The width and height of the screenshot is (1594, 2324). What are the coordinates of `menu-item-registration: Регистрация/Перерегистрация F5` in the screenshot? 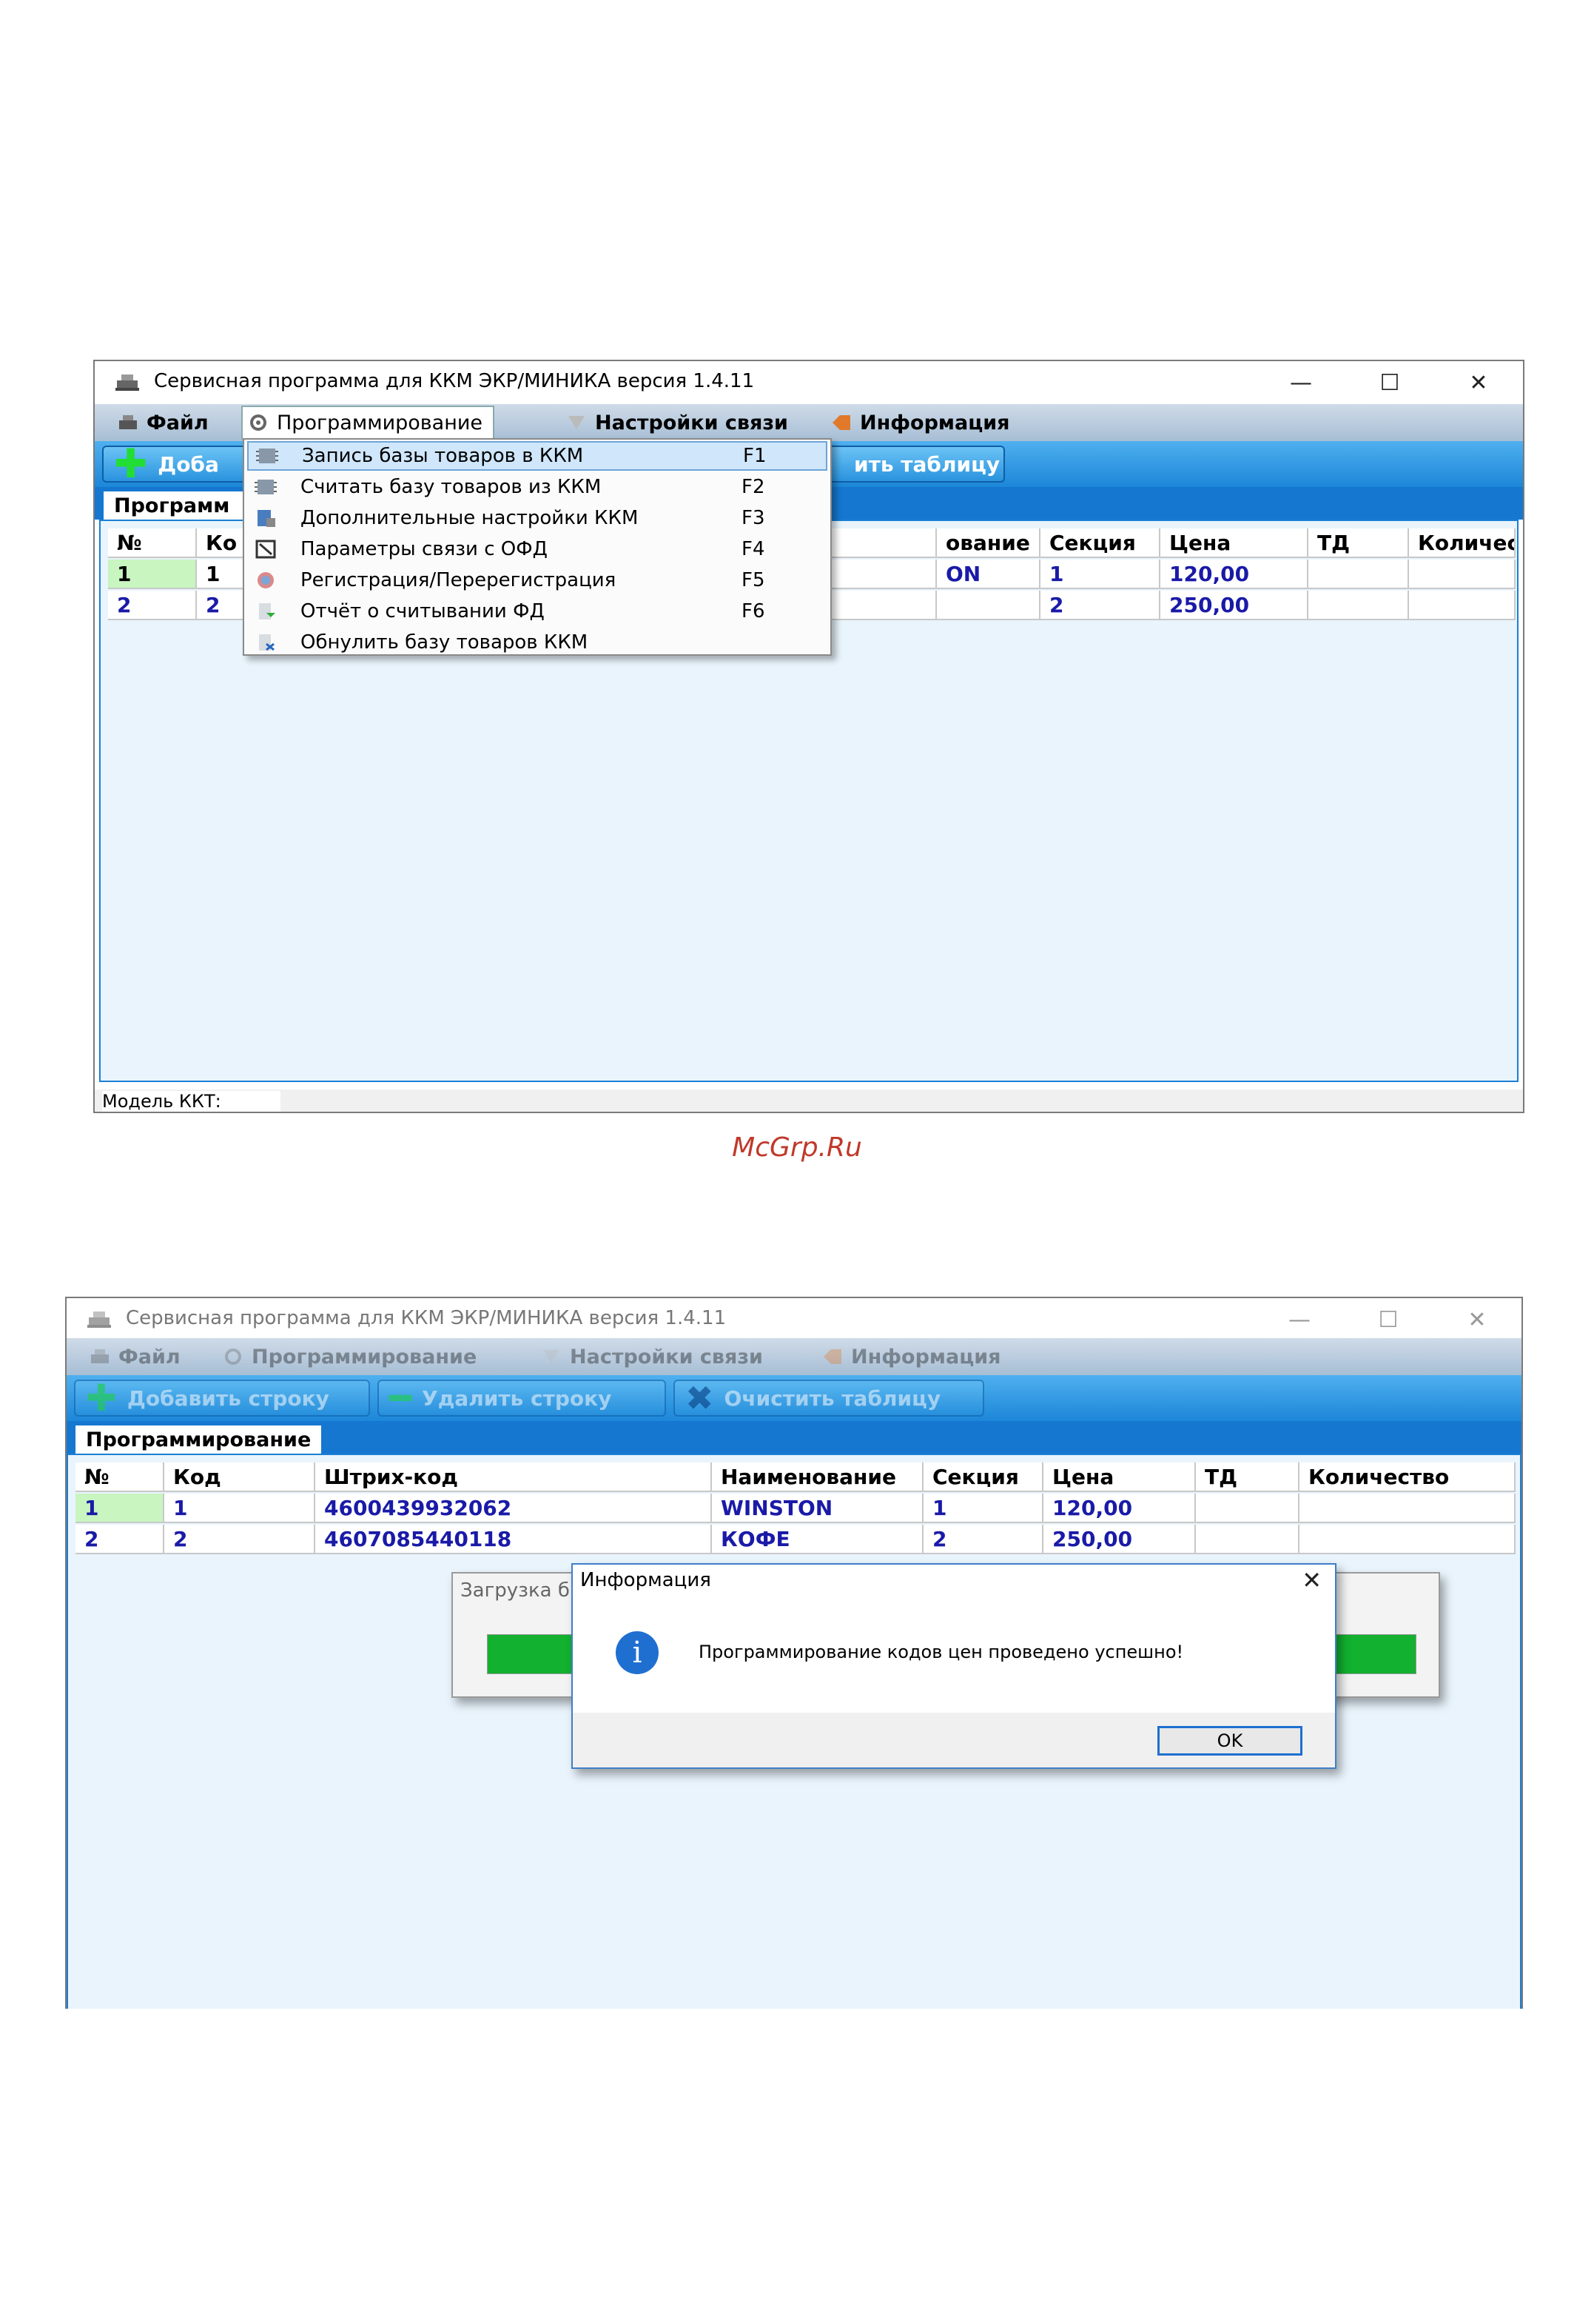 It's located at (537, 580).